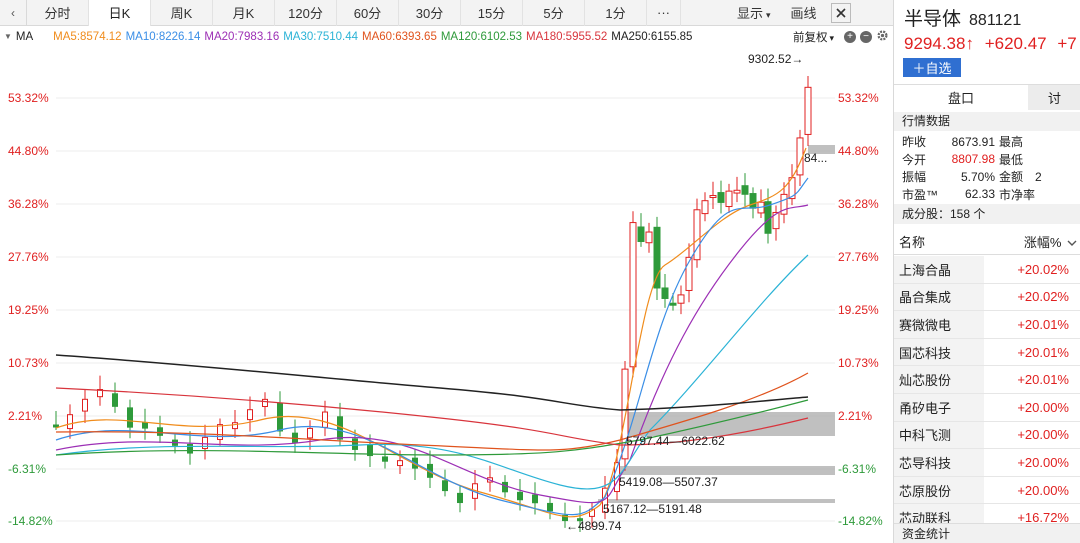 The image size is (1080, 543). What do you see at coordinates (430, 13) in the screenshot?
I see `period-tab: 30分` at bounding box center [430, 13].